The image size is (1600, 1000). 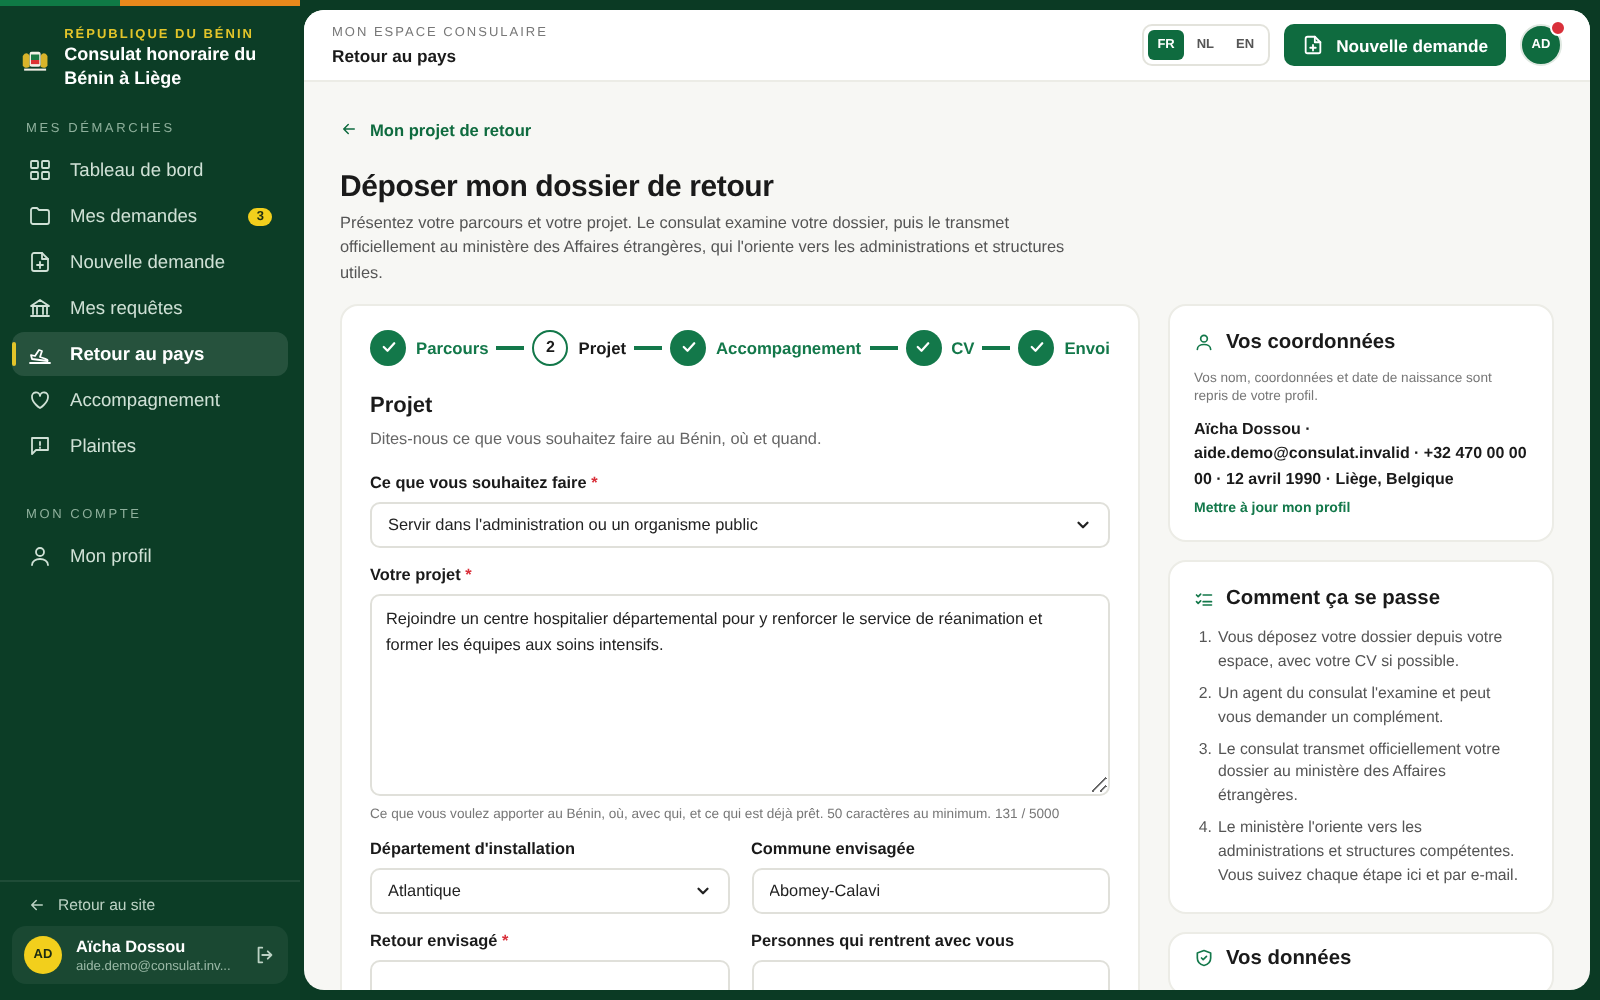 What do you see at coordinates (834, 848) in the screenshot?
I see `field-label: Commune envisagée` at bounding box center [834, 848].